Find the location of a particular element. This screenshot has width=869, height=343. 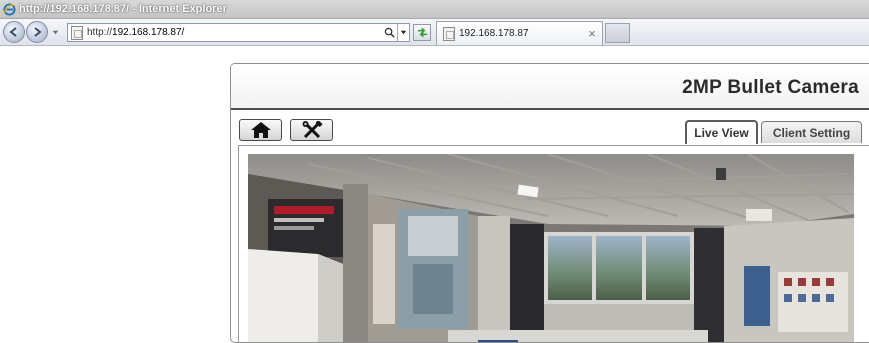

address-bar: http://192.168.178.87/ is located at coordinates (238, 32).